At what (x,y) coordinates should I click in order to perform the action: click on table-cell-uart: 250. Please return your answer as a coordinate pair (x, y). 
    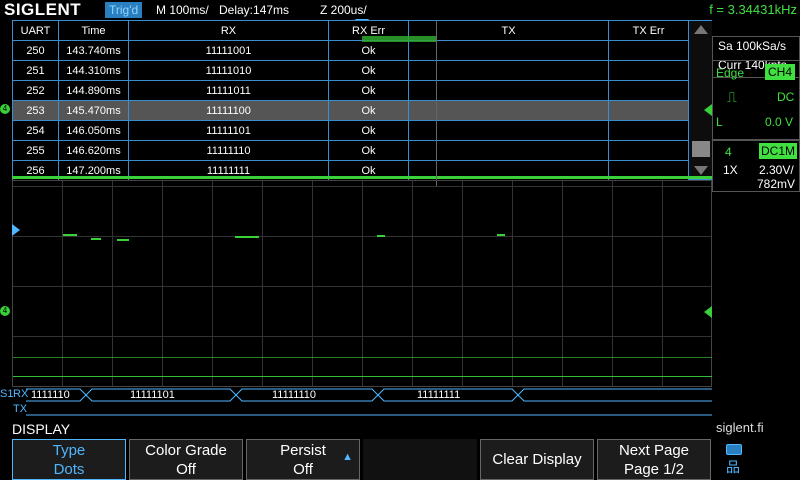
    Looking at the image, I should click on (35, 50).